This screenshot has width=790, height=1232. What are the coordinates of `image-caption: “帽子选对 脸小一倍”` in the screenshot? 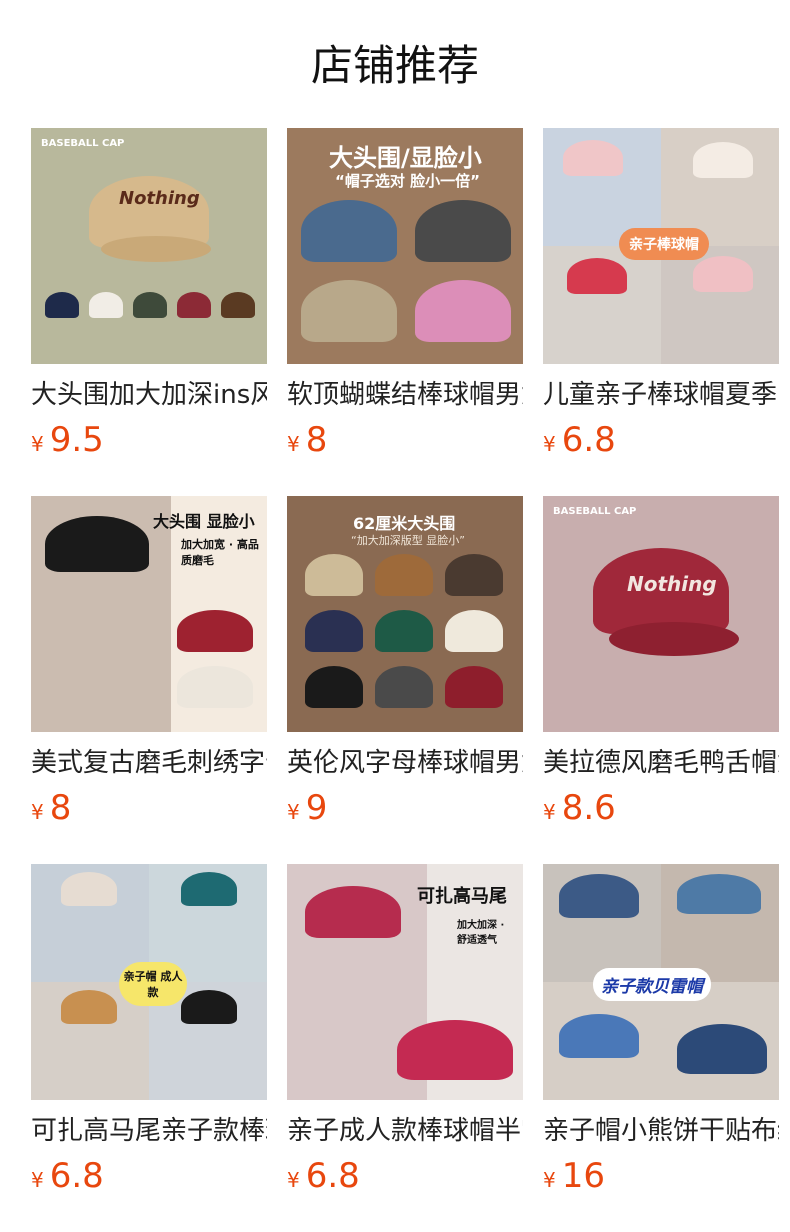 It's located at (407, 181).